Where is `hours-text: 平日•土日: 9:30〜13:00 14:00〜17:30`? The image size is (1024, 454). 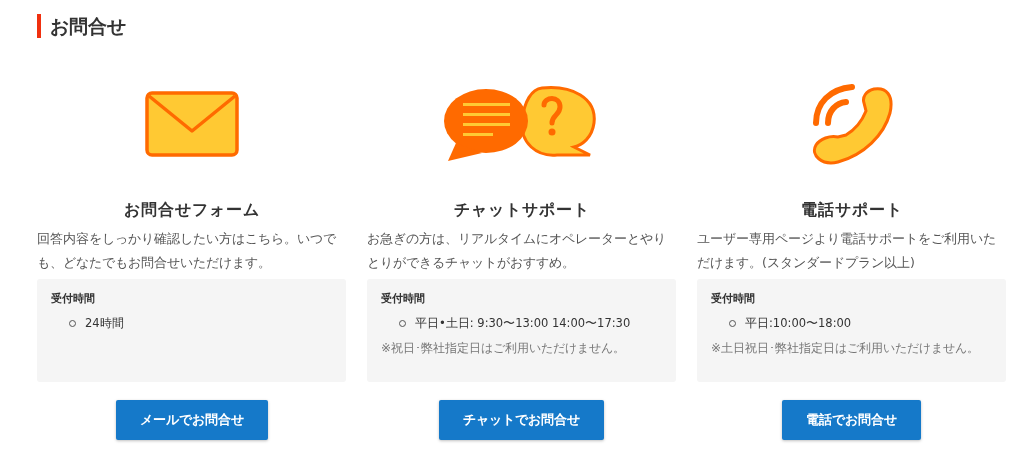 hours-text: 平日•土日: 9:30〜13:00 14:00〜17:30 is located at coordinates (523, 323).